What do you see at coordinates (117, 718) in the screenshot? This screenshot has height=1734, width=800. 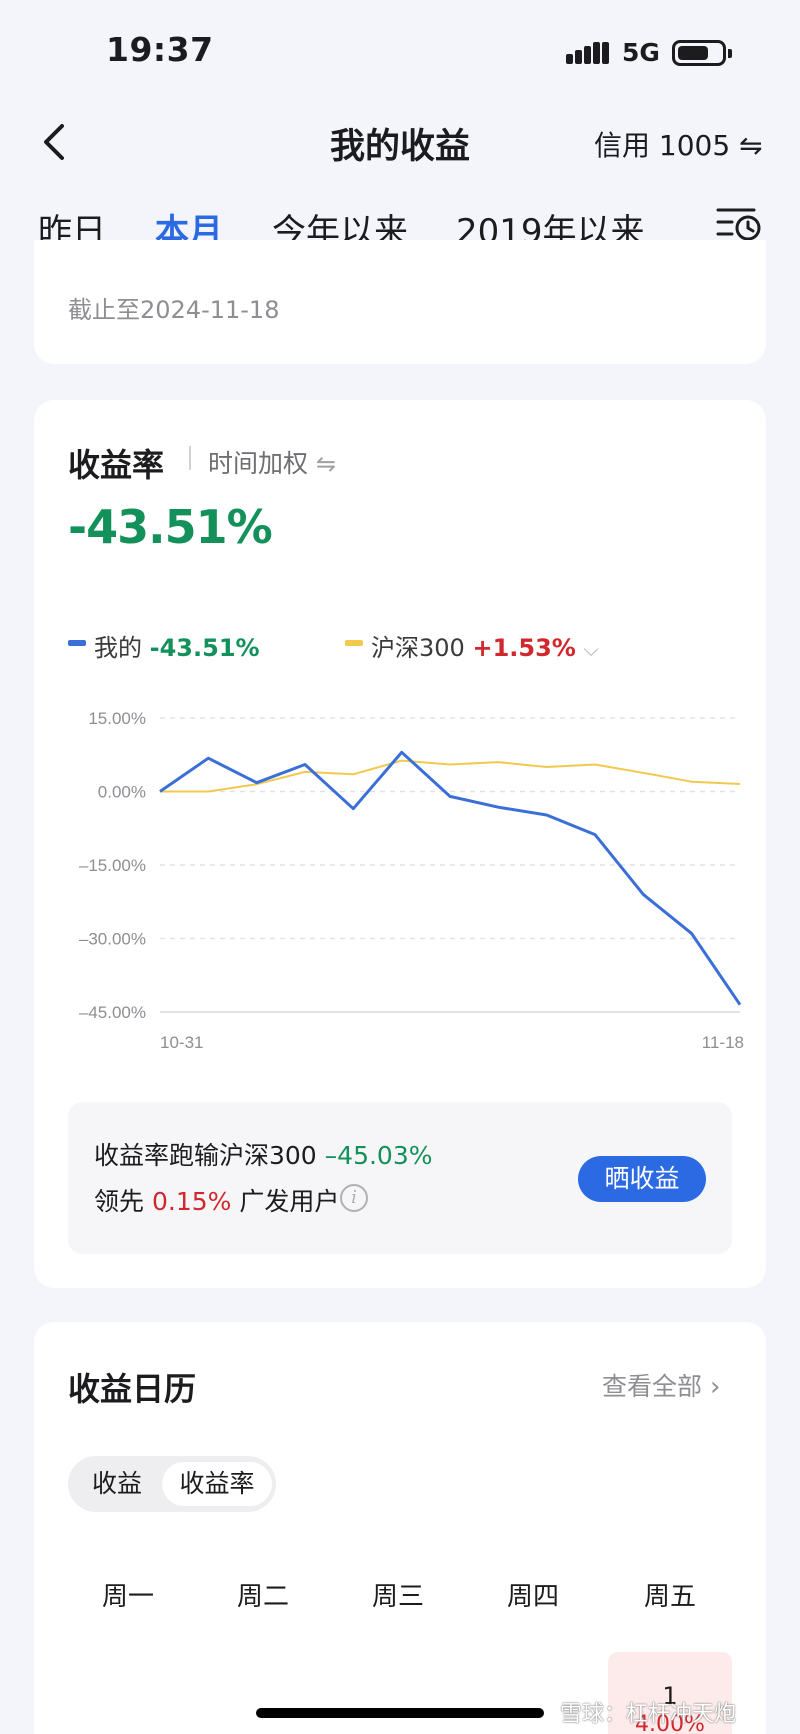 I see `y-tick-label: 15.00%` at bounding box center [117, 718].